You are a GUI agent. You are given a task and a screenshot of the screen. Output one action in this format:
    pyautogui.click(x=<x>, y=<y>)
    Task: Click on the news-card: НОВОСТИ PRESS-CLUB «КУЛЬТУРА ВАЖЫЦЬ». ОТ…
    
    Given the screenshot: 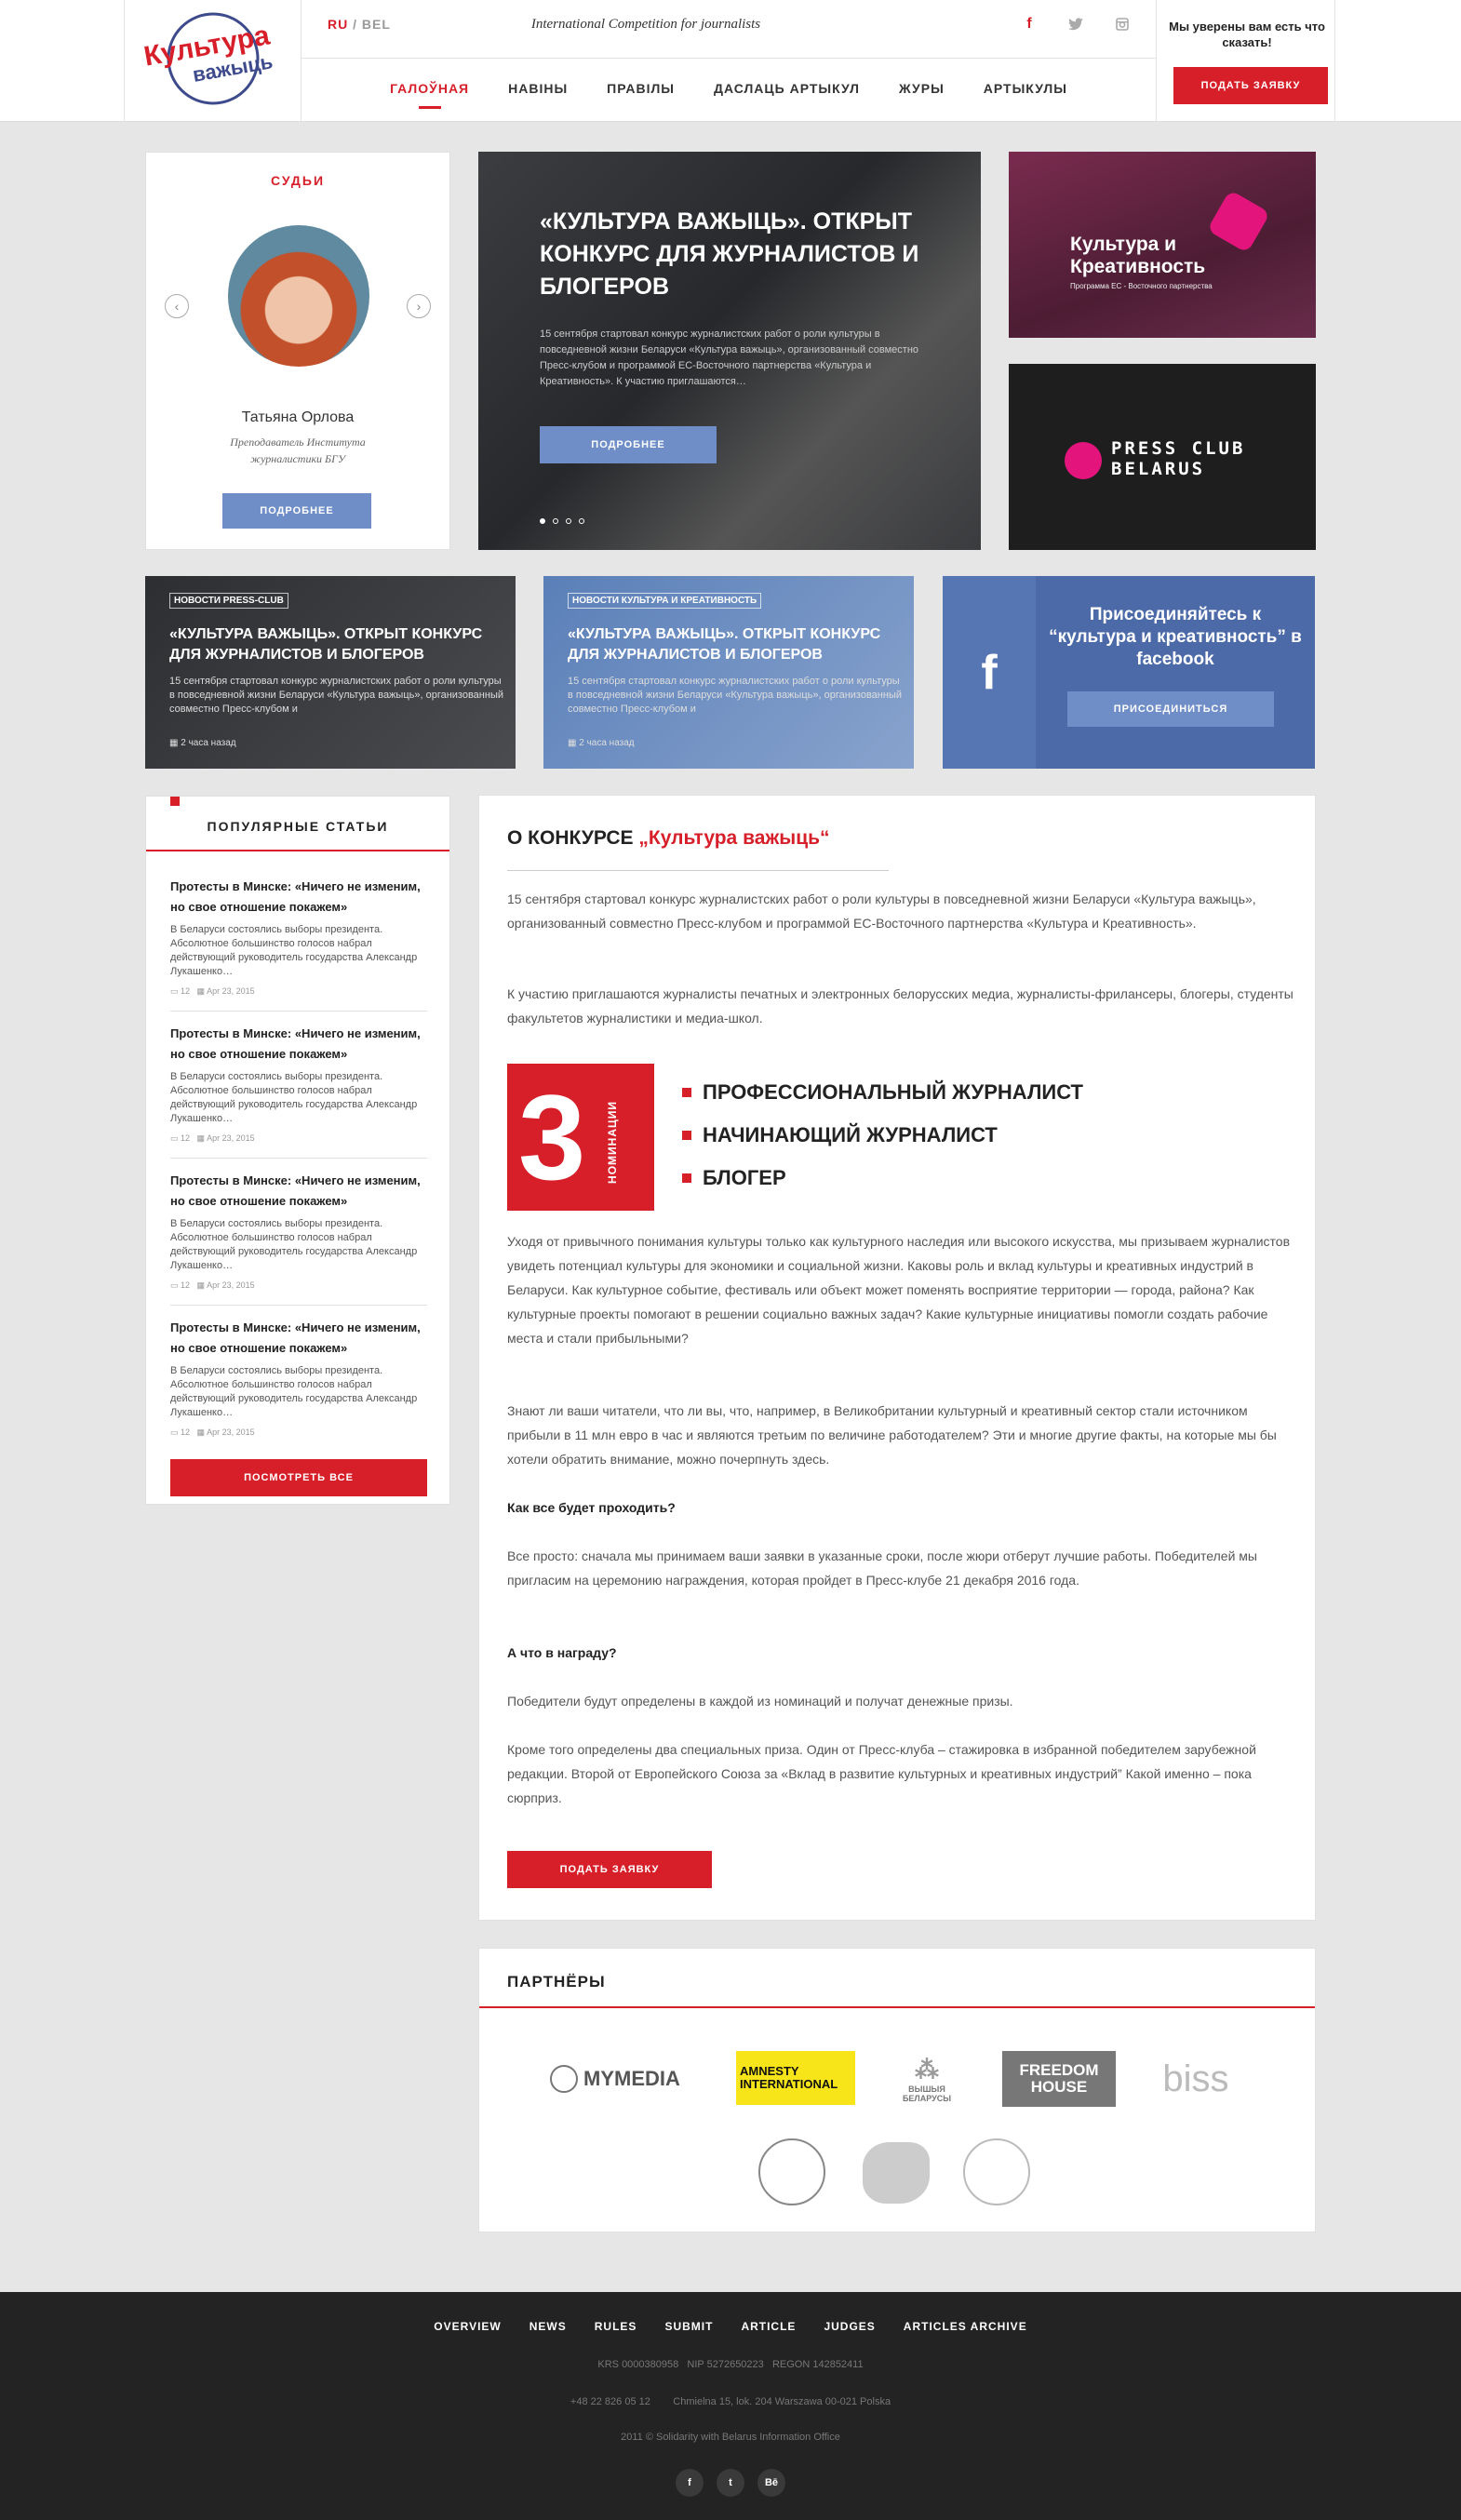 What is the action you would take?
    pyautogui.click(x=330, y=672)
    